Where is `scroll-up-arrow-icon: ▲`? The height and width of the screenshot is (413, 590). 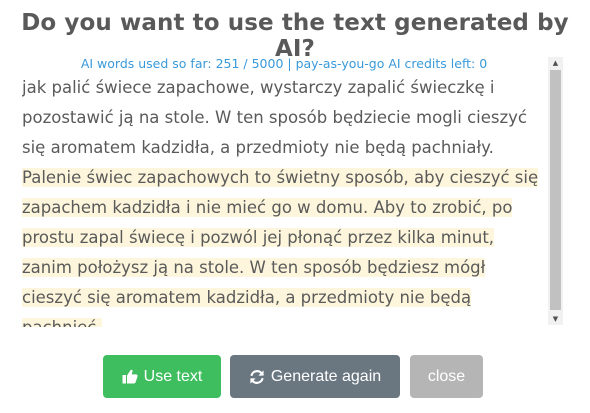 scroll-up-arrow-icon: ▲ is located at coordinates (555, 63).